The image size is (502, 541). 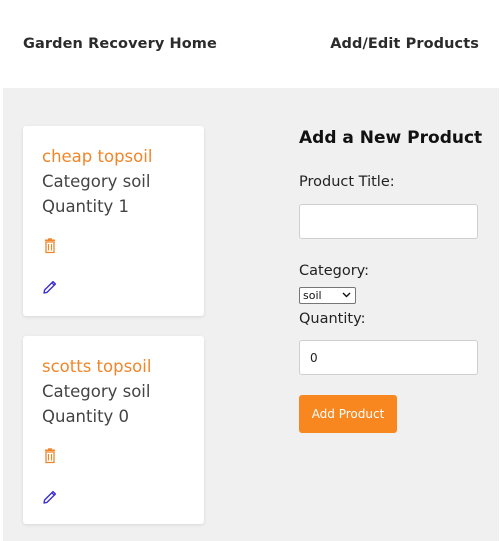 What do you see at coordinates (113, 221) in the screenshot?
I see `product-card: cheap topsoil Category soil Quantity 1` at bounding box center [113, 221].